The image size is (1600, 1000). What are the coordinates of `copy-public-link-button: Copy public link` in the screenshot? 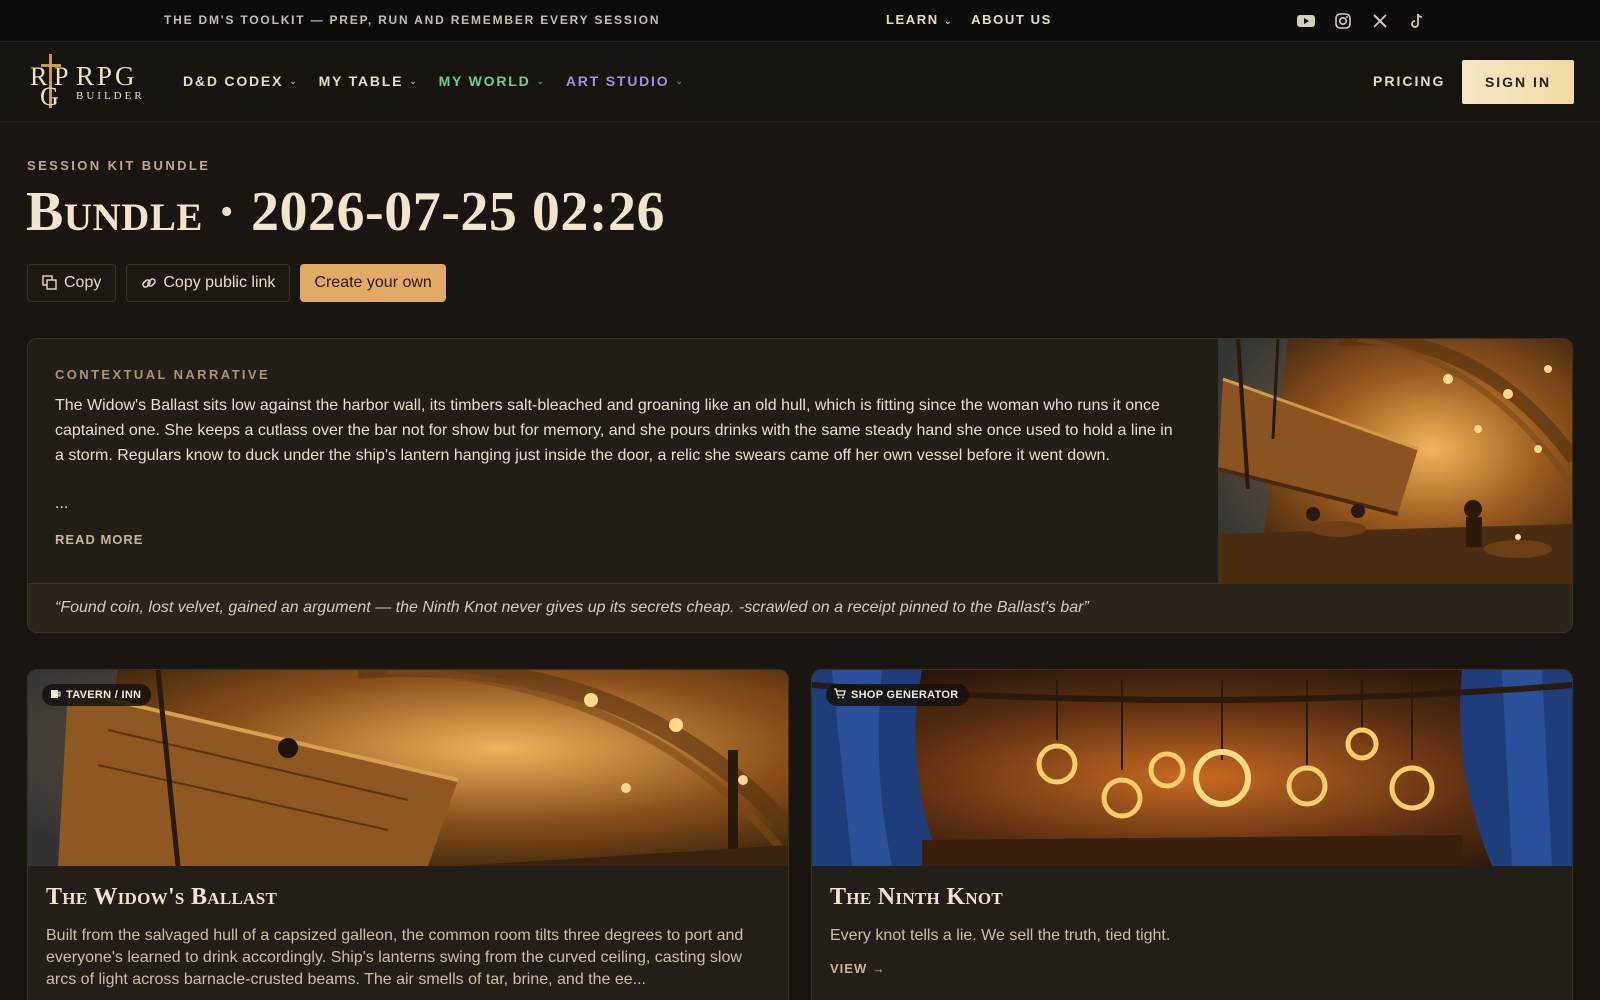 It's located at (208, 283).